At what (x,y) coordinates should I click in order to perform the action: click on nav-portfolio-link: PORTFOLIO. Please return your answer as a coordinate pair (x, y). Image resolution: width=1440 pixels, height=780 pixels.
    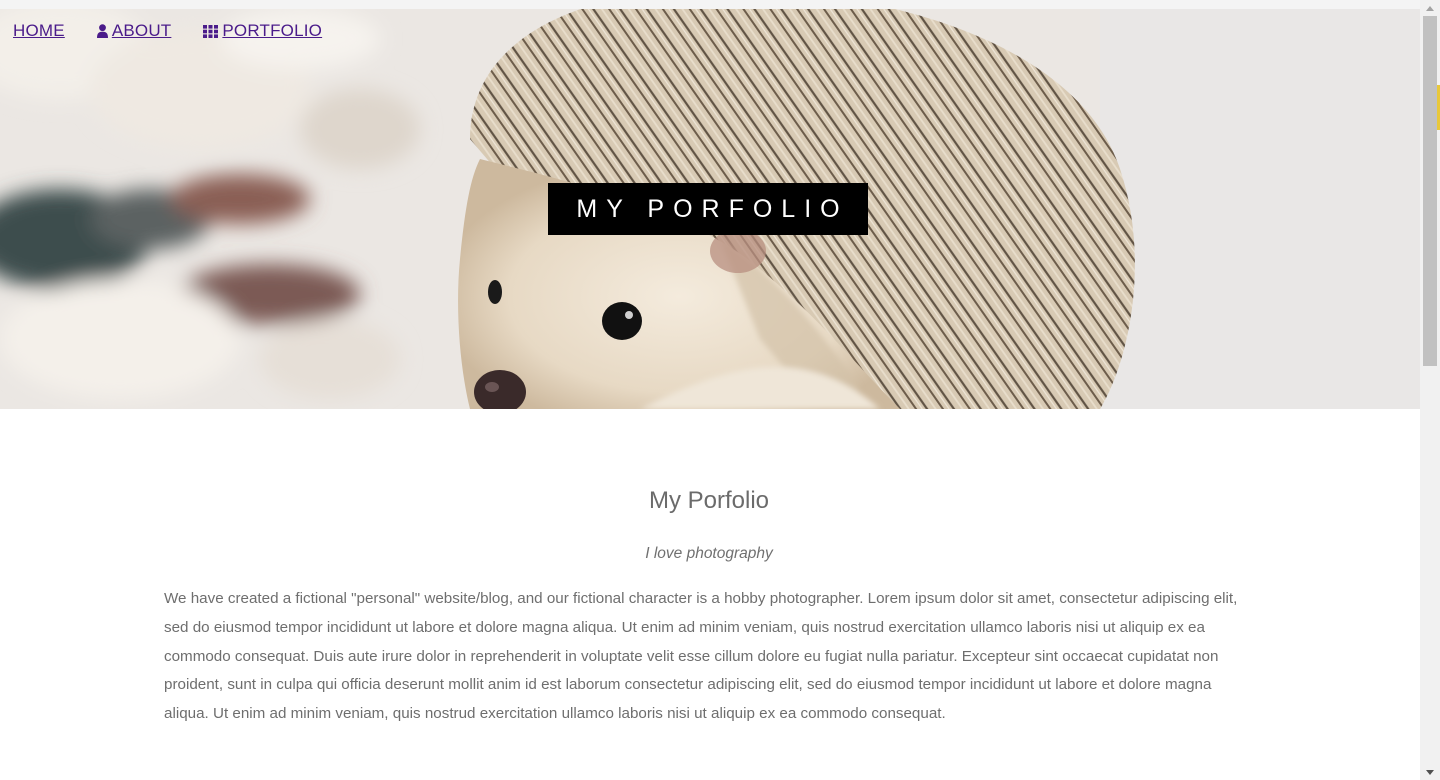
    Looking at the image, I should click on (262, 31).